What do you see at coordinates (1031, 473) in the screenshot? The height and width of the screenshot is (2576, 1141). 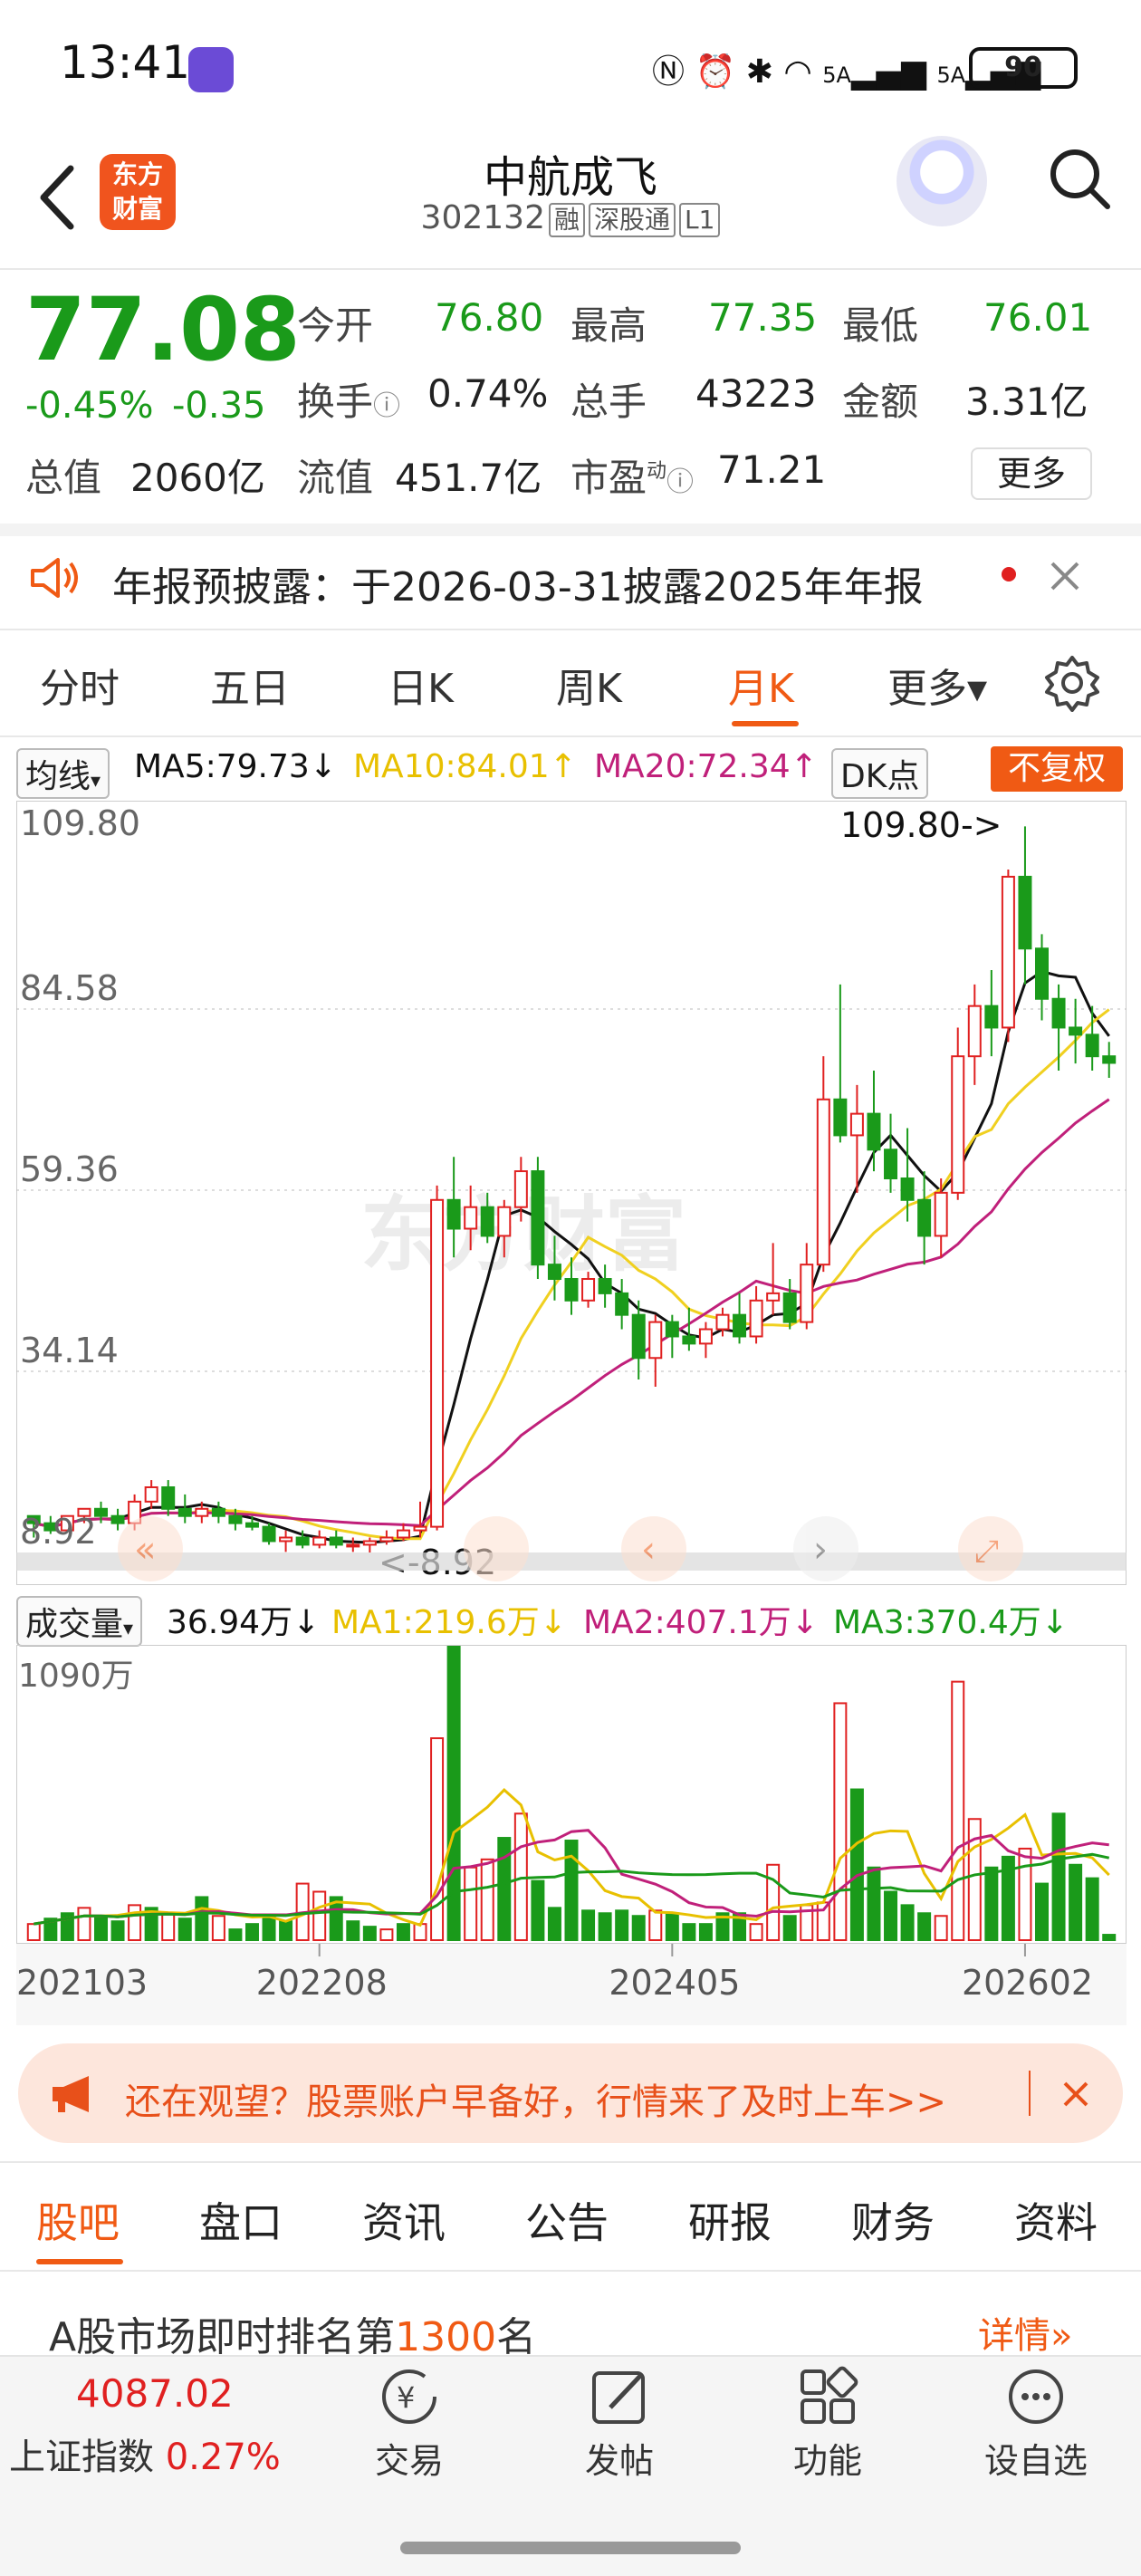 I see `more-button: 更多` at bounding box center [1031, 473].